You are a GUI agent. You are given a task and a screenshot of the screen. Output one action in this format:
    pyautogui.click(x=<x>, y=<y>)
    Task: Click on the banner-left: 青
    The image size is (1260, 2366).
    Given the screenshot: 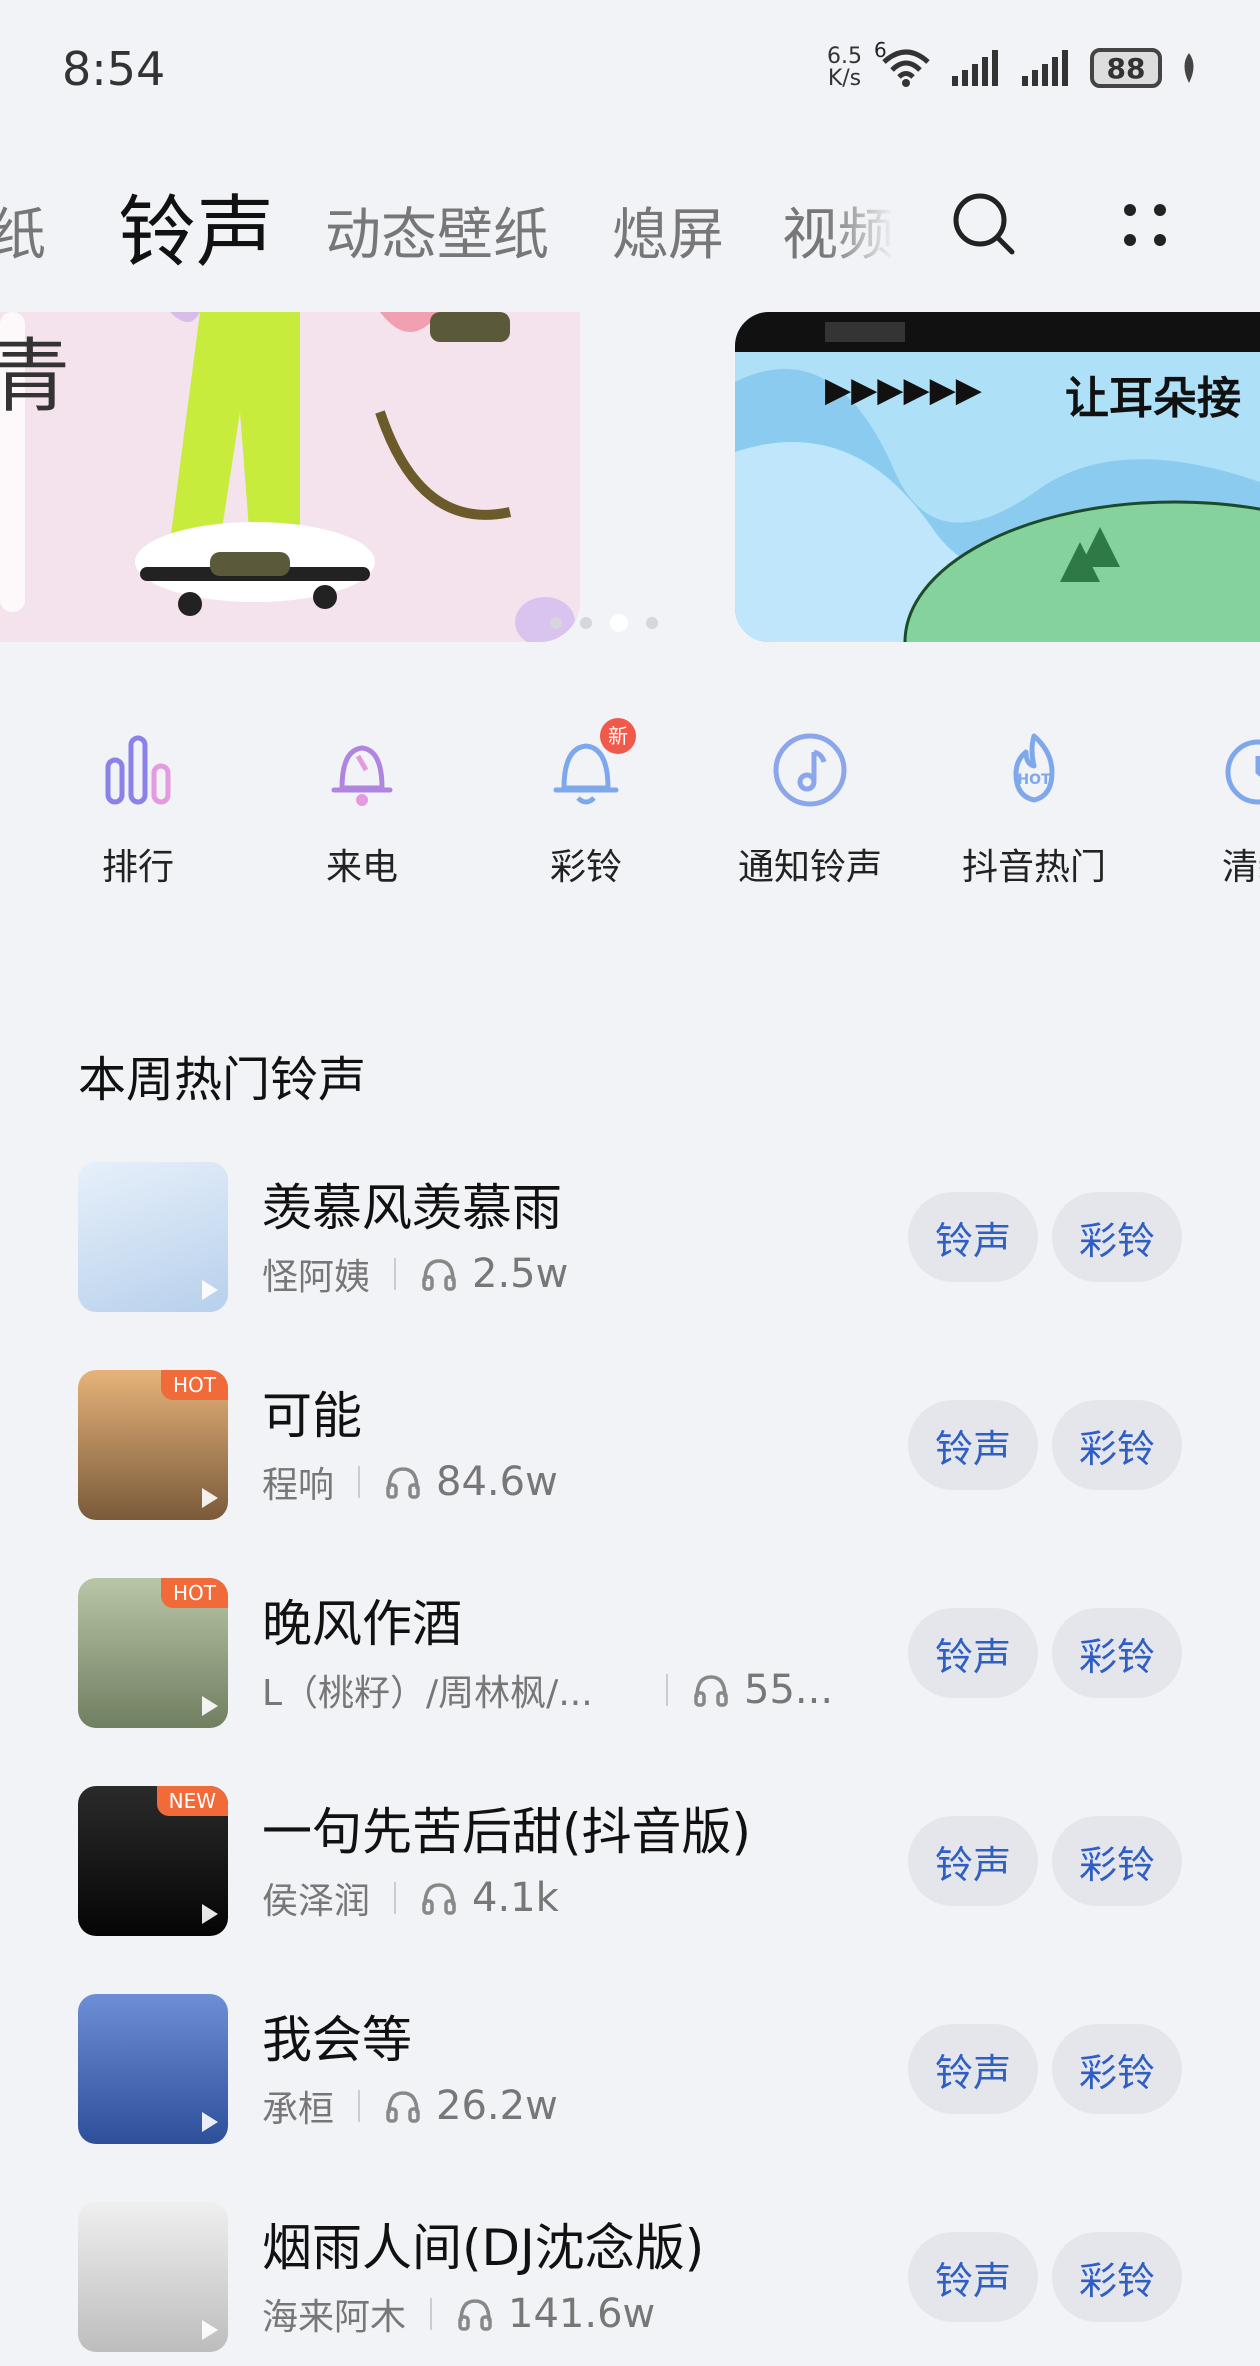 What is the action you would take?
    pyautogui.click(x=290, y=477)
    